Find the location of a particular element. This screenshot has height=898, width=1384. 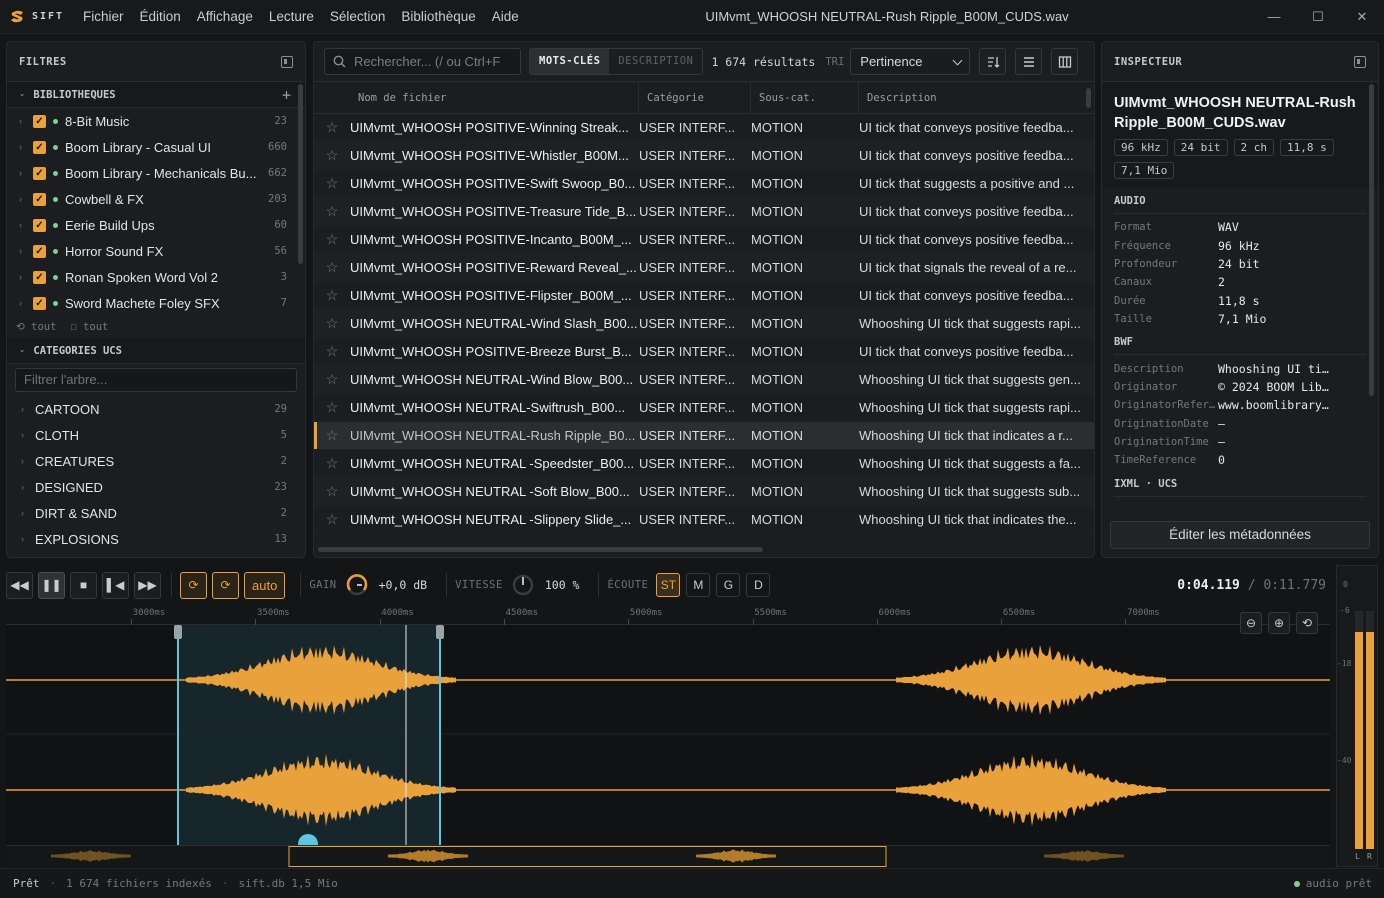

library-item: › ✓ Boom Library - Casual UI 660 is located at coordinates (156, 147).